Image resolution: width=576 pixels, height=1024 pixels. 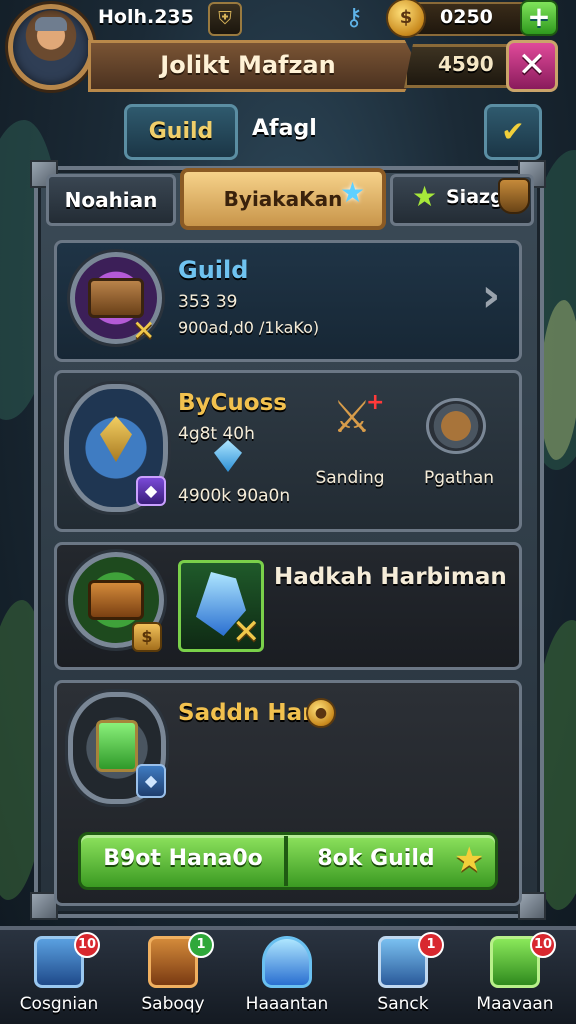 I want to click on nav-item-haaantan: Haaantan, so click(x=287, y=976).